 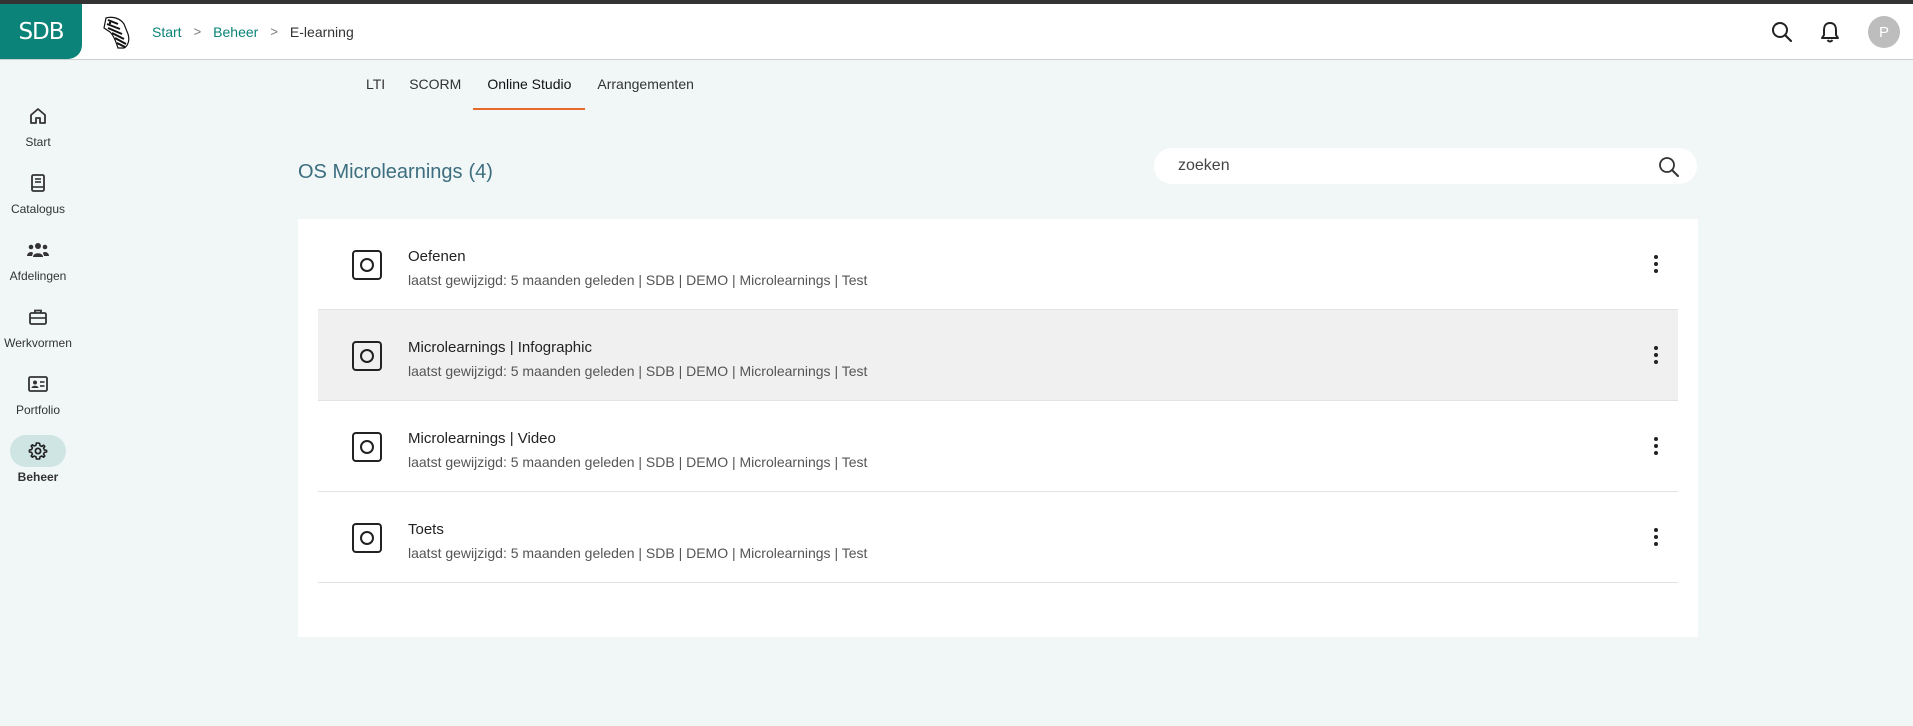 I want to click on sidebar-item-start: Start, so click(x=38, y=130).